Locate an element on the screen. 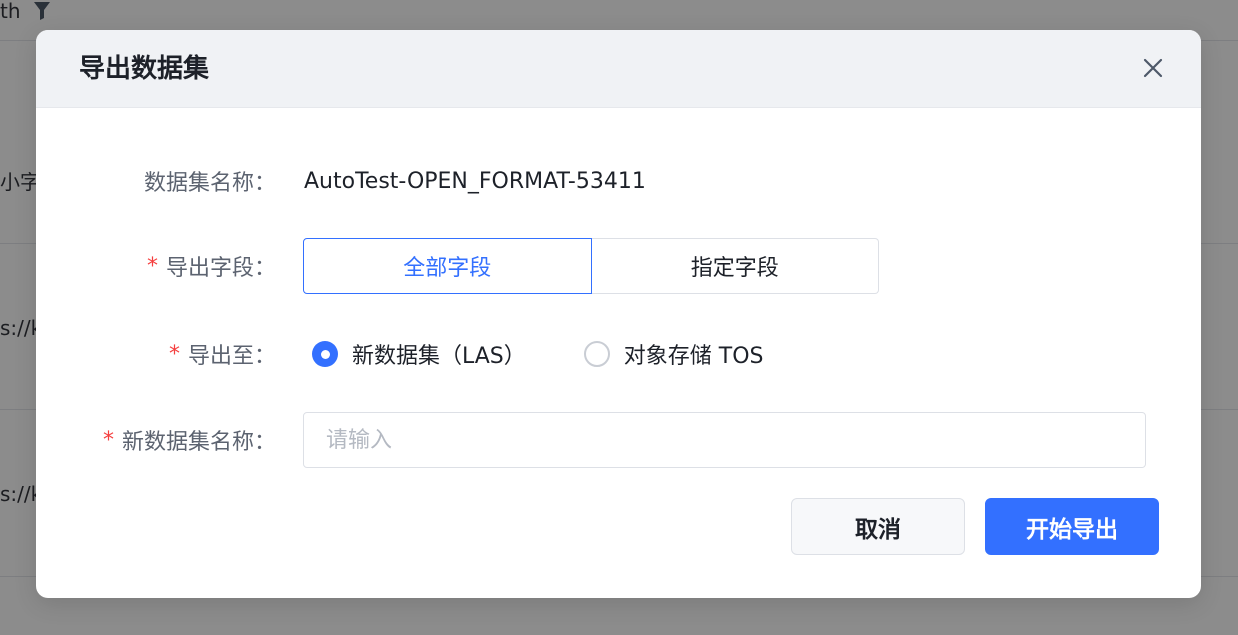 This screenshot has width=1238, height=635. modal-header: 导出数据集 is located at coordinates (618, 69).